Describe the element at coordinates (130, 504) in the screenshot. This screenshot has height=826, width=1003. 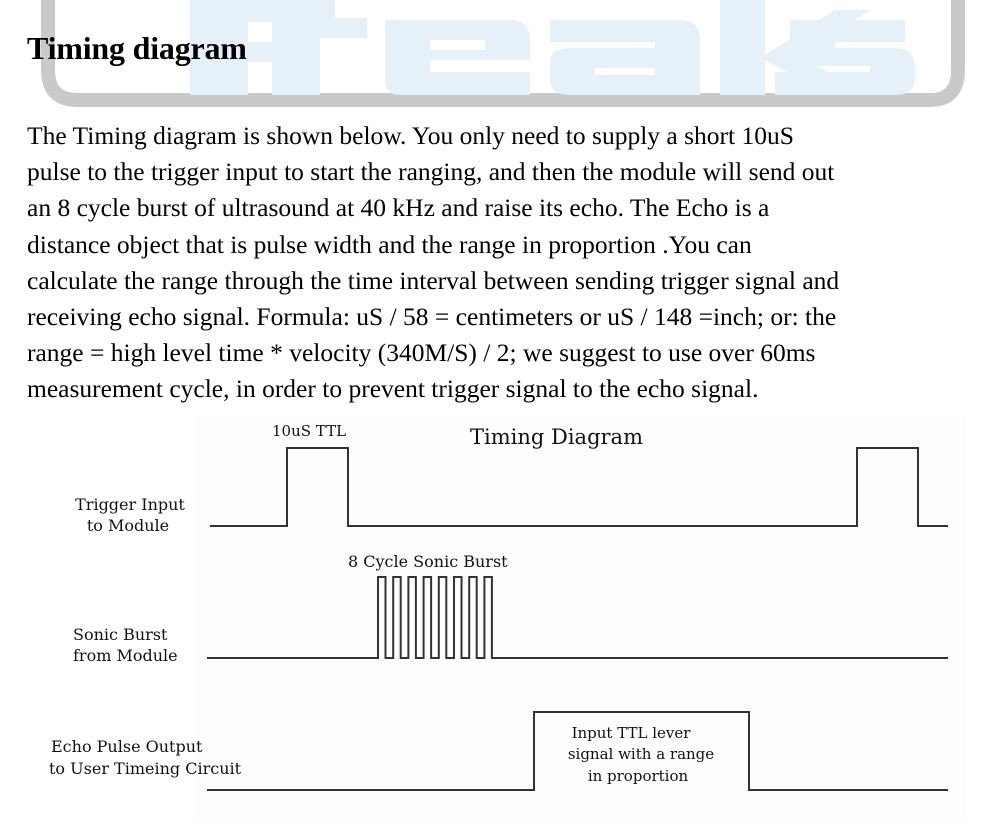
I see `trigger-label-line1: Trigger Input` at that location.